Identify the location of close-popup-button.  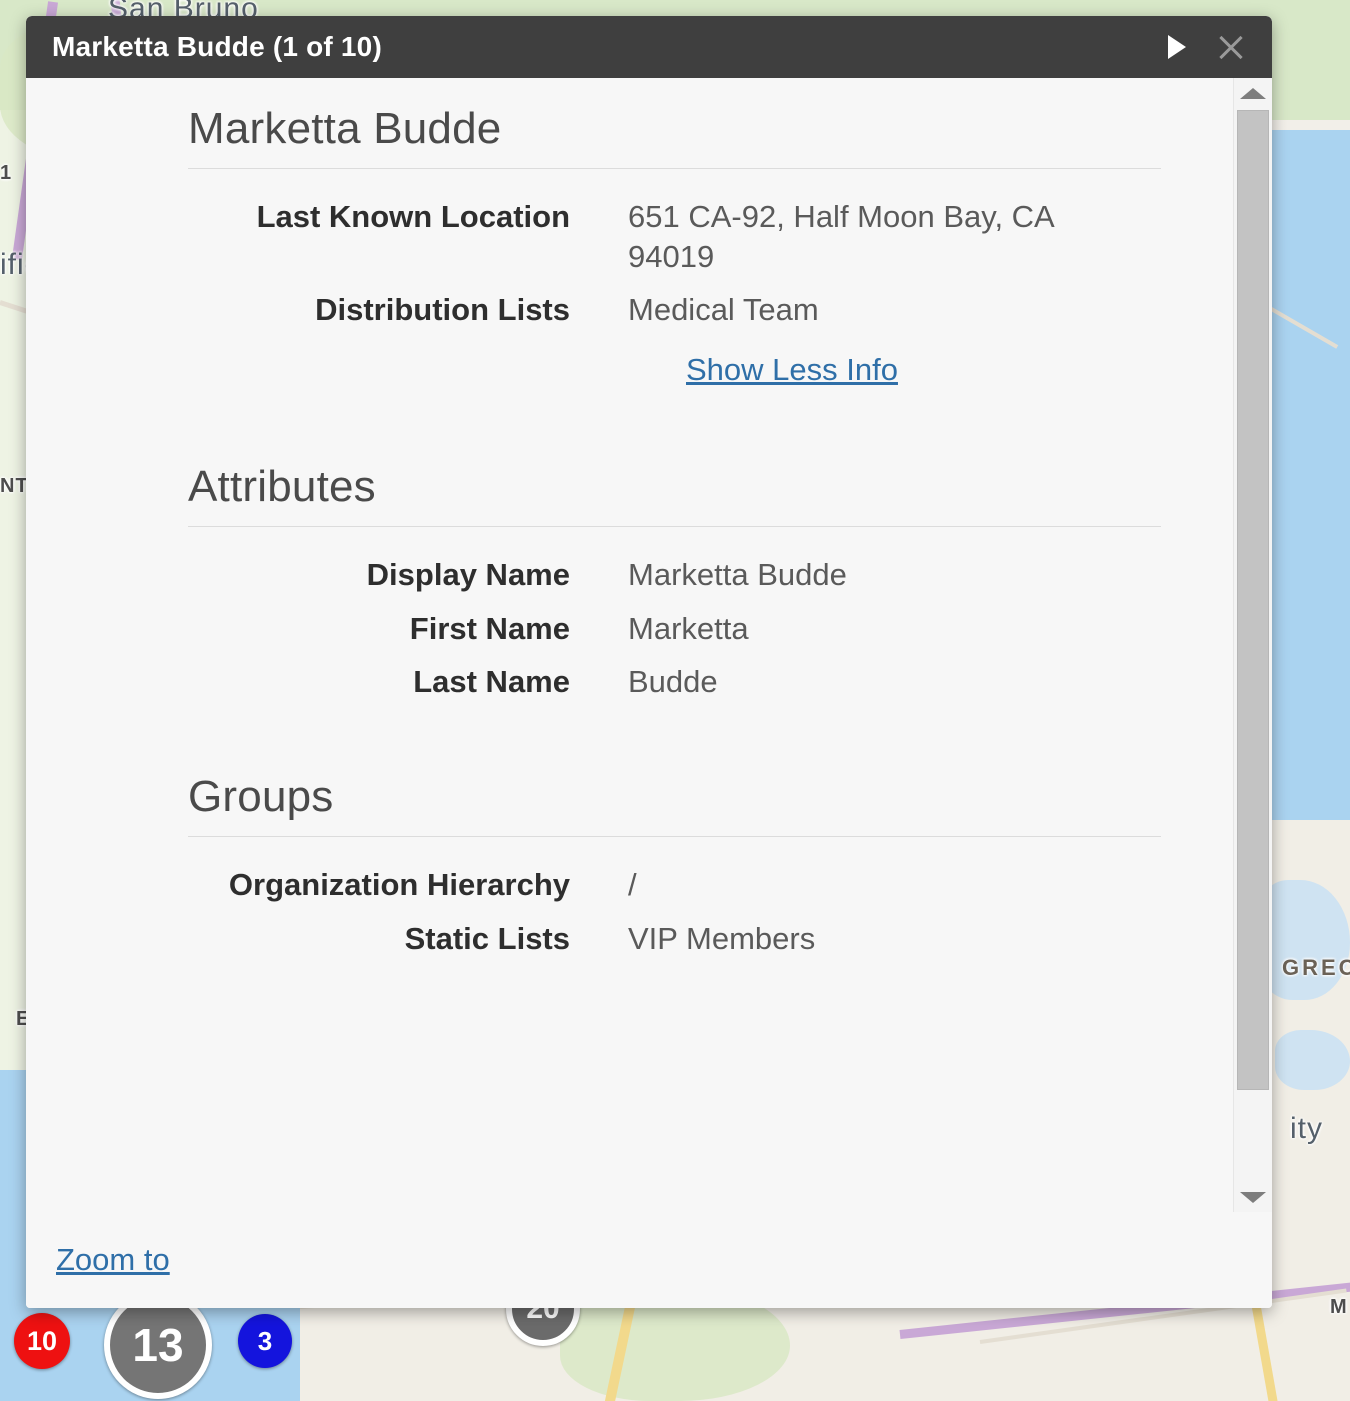
(1231, 47).